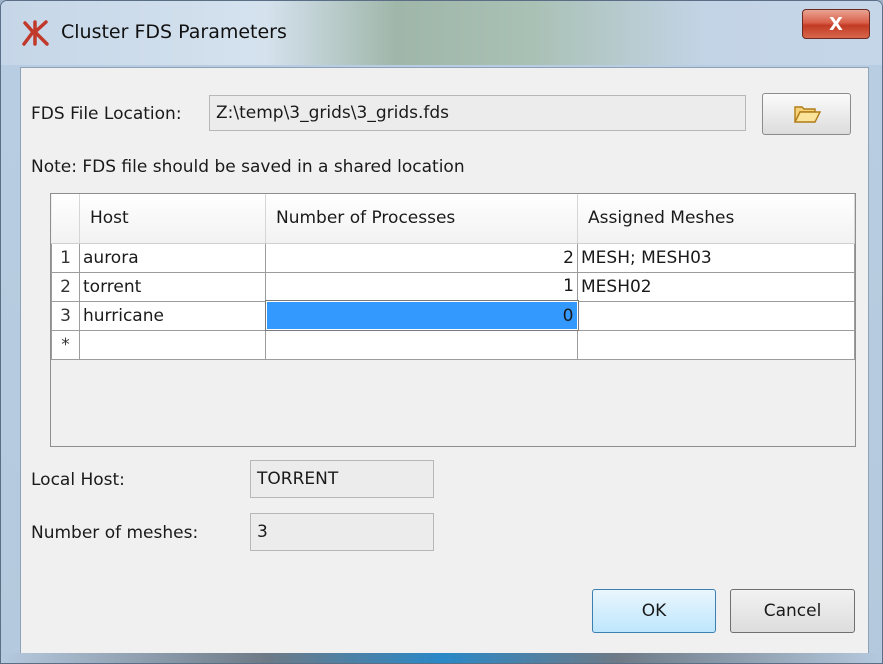  I want to click on taskbar-strip, so click(441, 658).